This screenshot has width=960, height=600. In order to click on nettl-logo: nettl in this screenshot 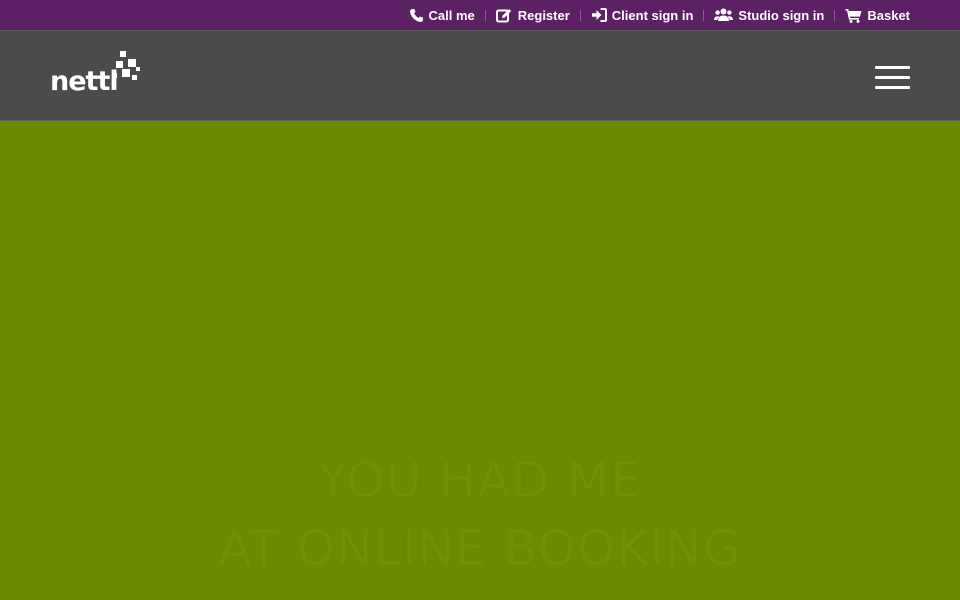, I will do `click(96, 74)`.